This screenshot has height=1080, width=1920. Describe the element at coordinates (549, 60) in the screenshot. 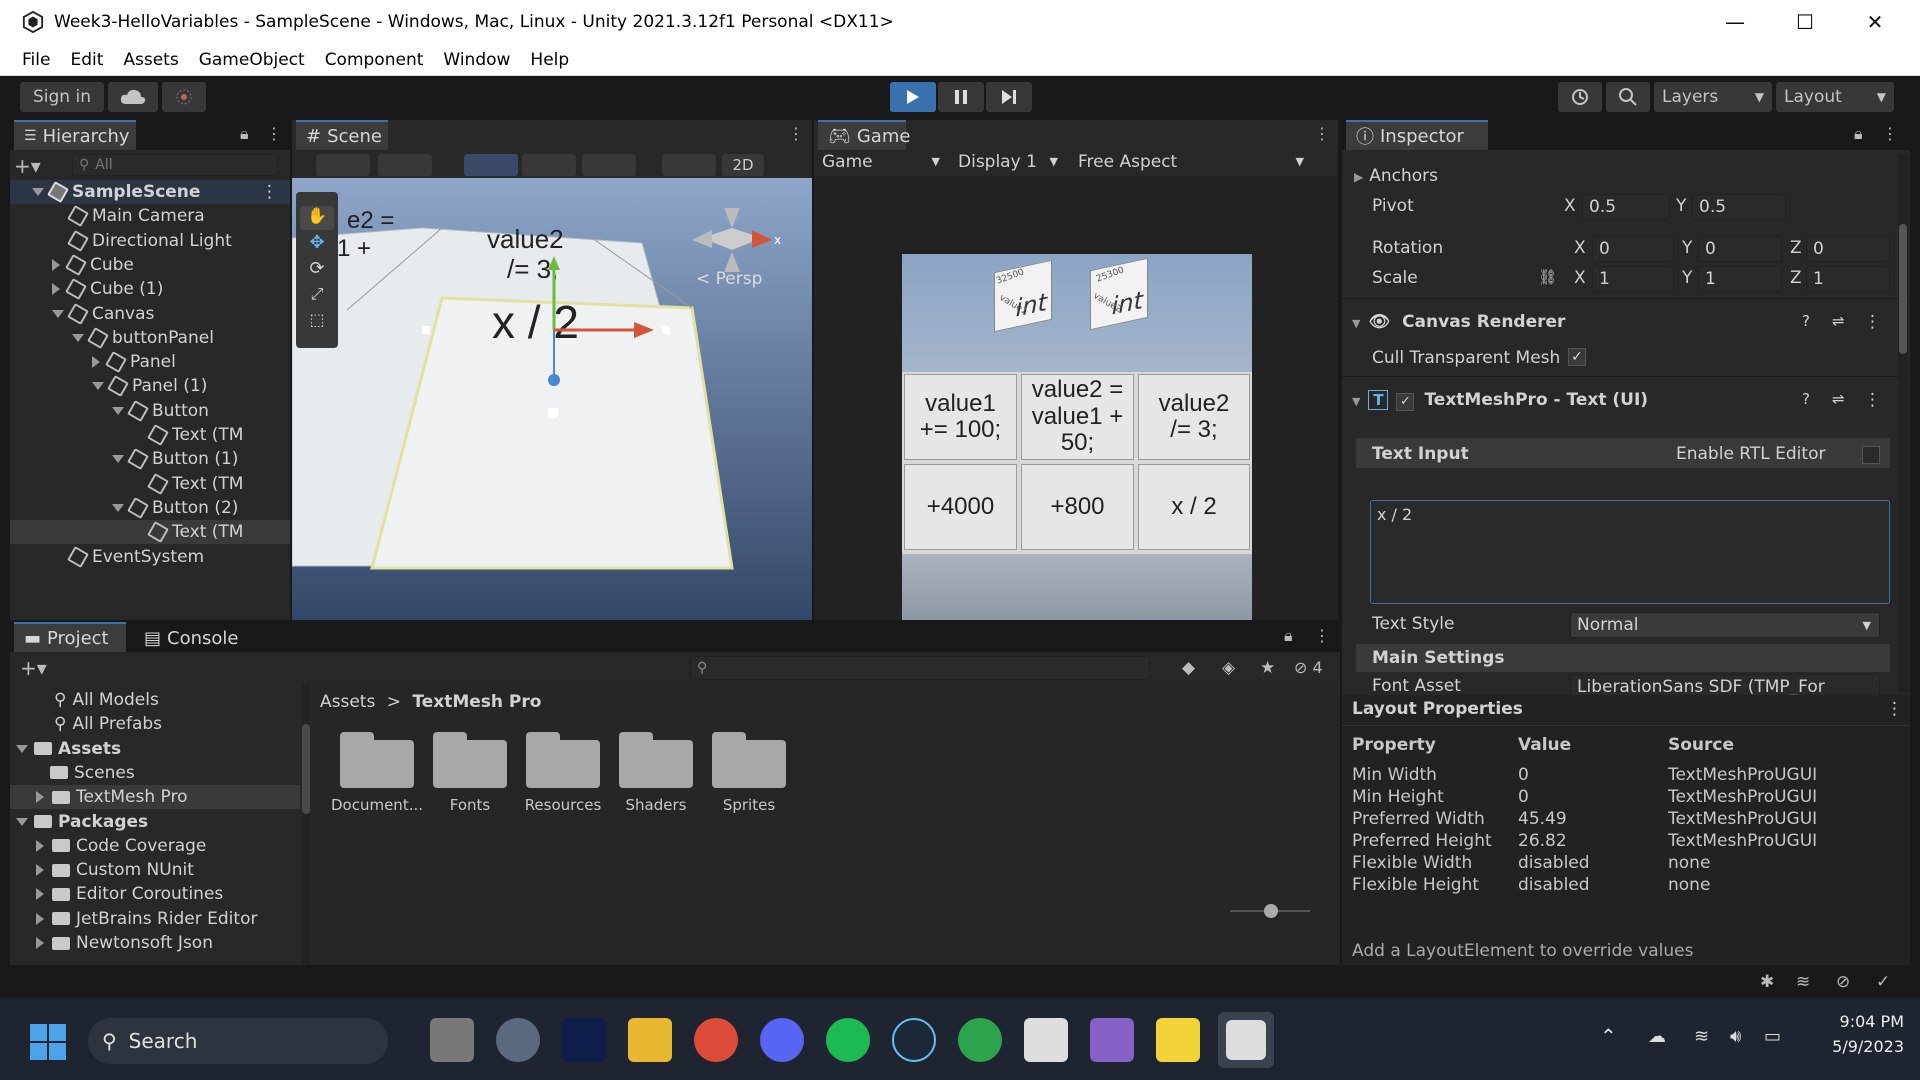

I see `menu-help: Help` at that location.